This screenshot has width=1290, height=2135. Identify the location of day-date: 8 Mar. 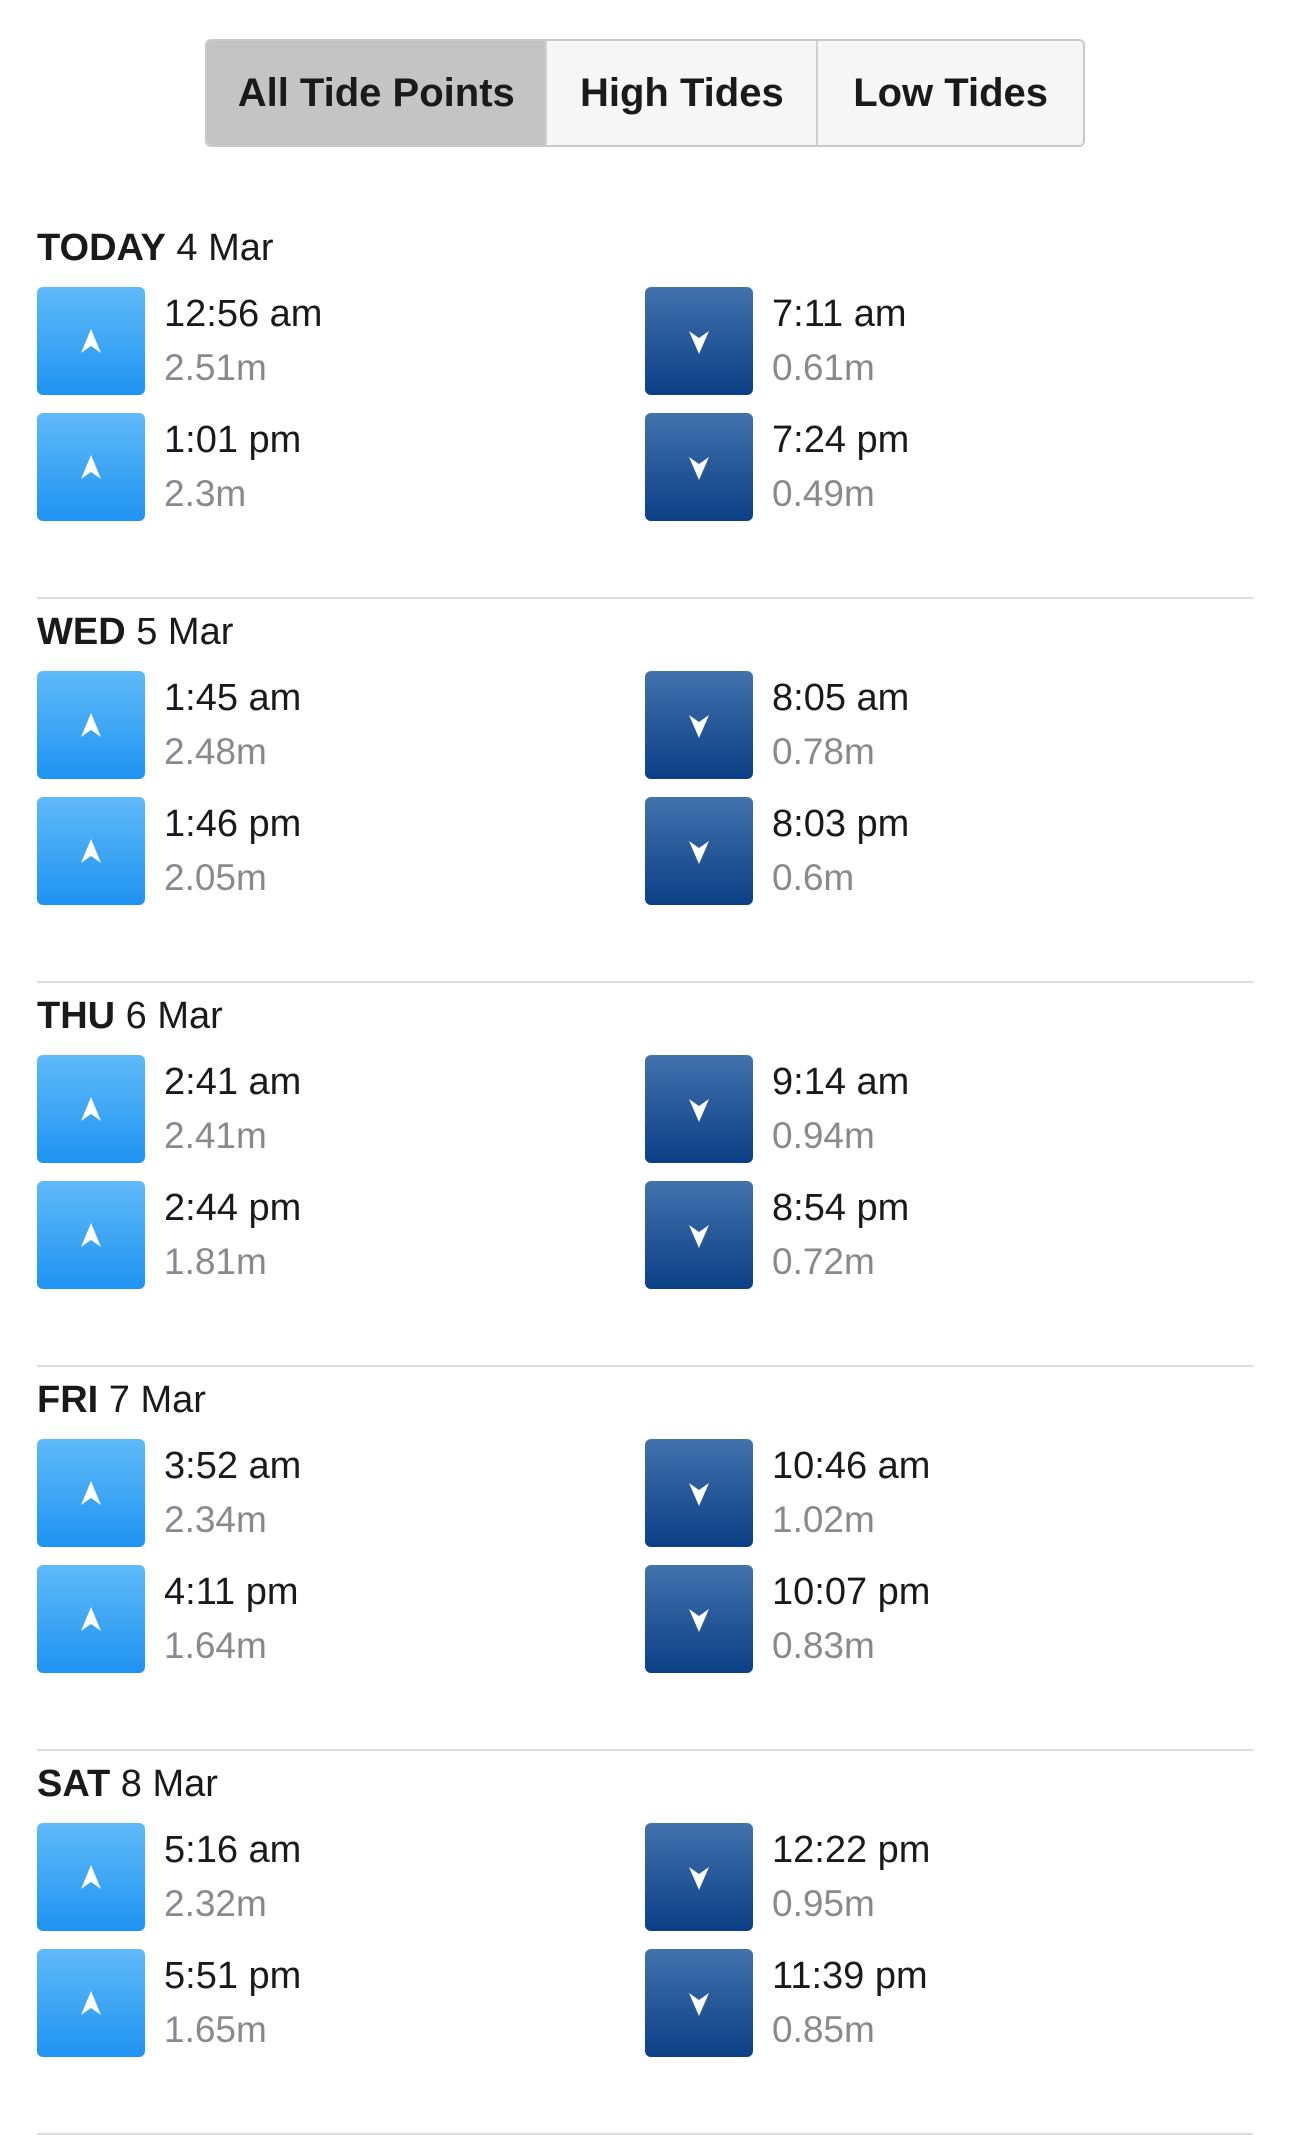
(169, 1784).